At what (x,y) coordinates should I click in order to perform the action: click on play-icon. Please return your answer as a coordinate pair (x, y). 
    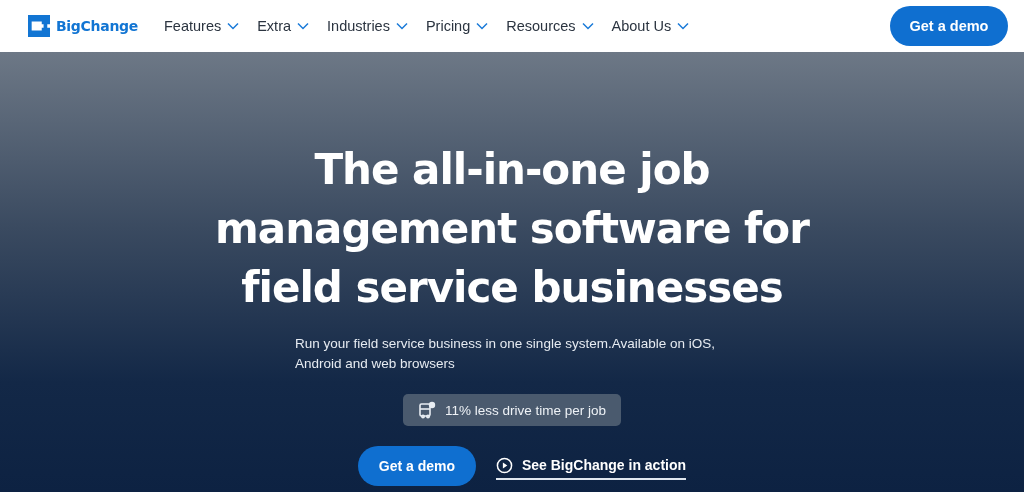
    Looking at the image, I should click on (504, 465).